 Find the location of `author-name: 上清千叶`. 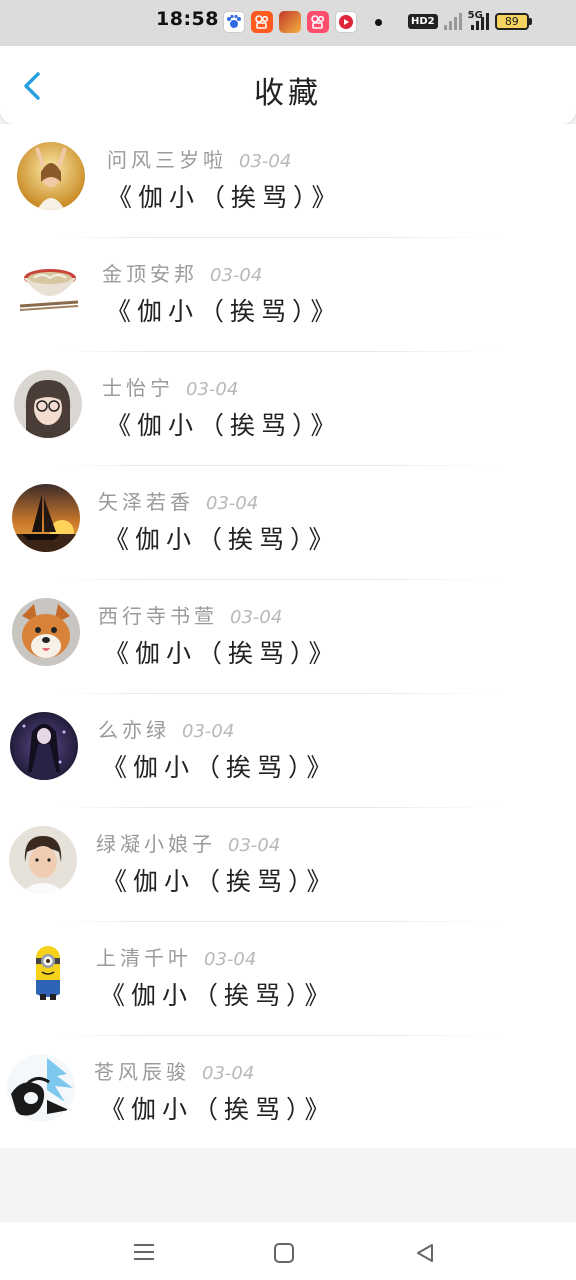

author-name: 上清千叶 is located at coordinates (144, 958).